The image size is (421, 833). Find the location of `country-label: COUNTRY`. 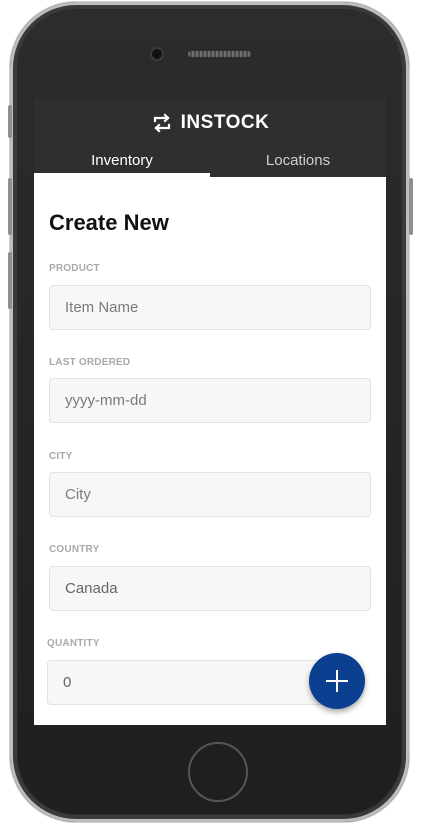

country-label: COUNTRY is located at coordinates (74, 549).